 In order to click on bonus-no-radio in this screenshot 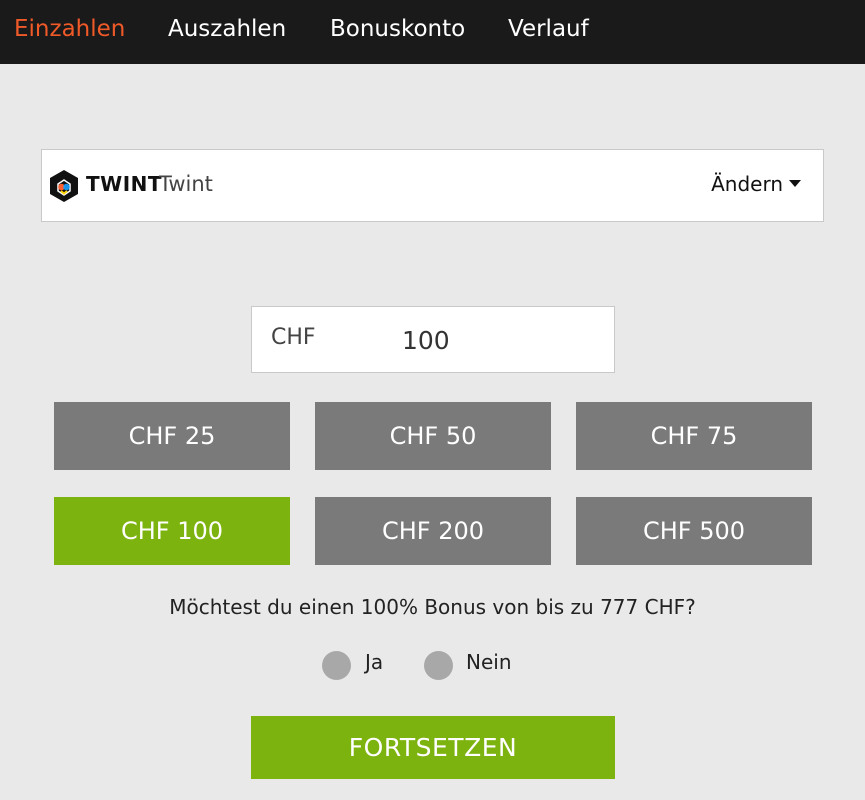, I will do `click(438, 665)`.